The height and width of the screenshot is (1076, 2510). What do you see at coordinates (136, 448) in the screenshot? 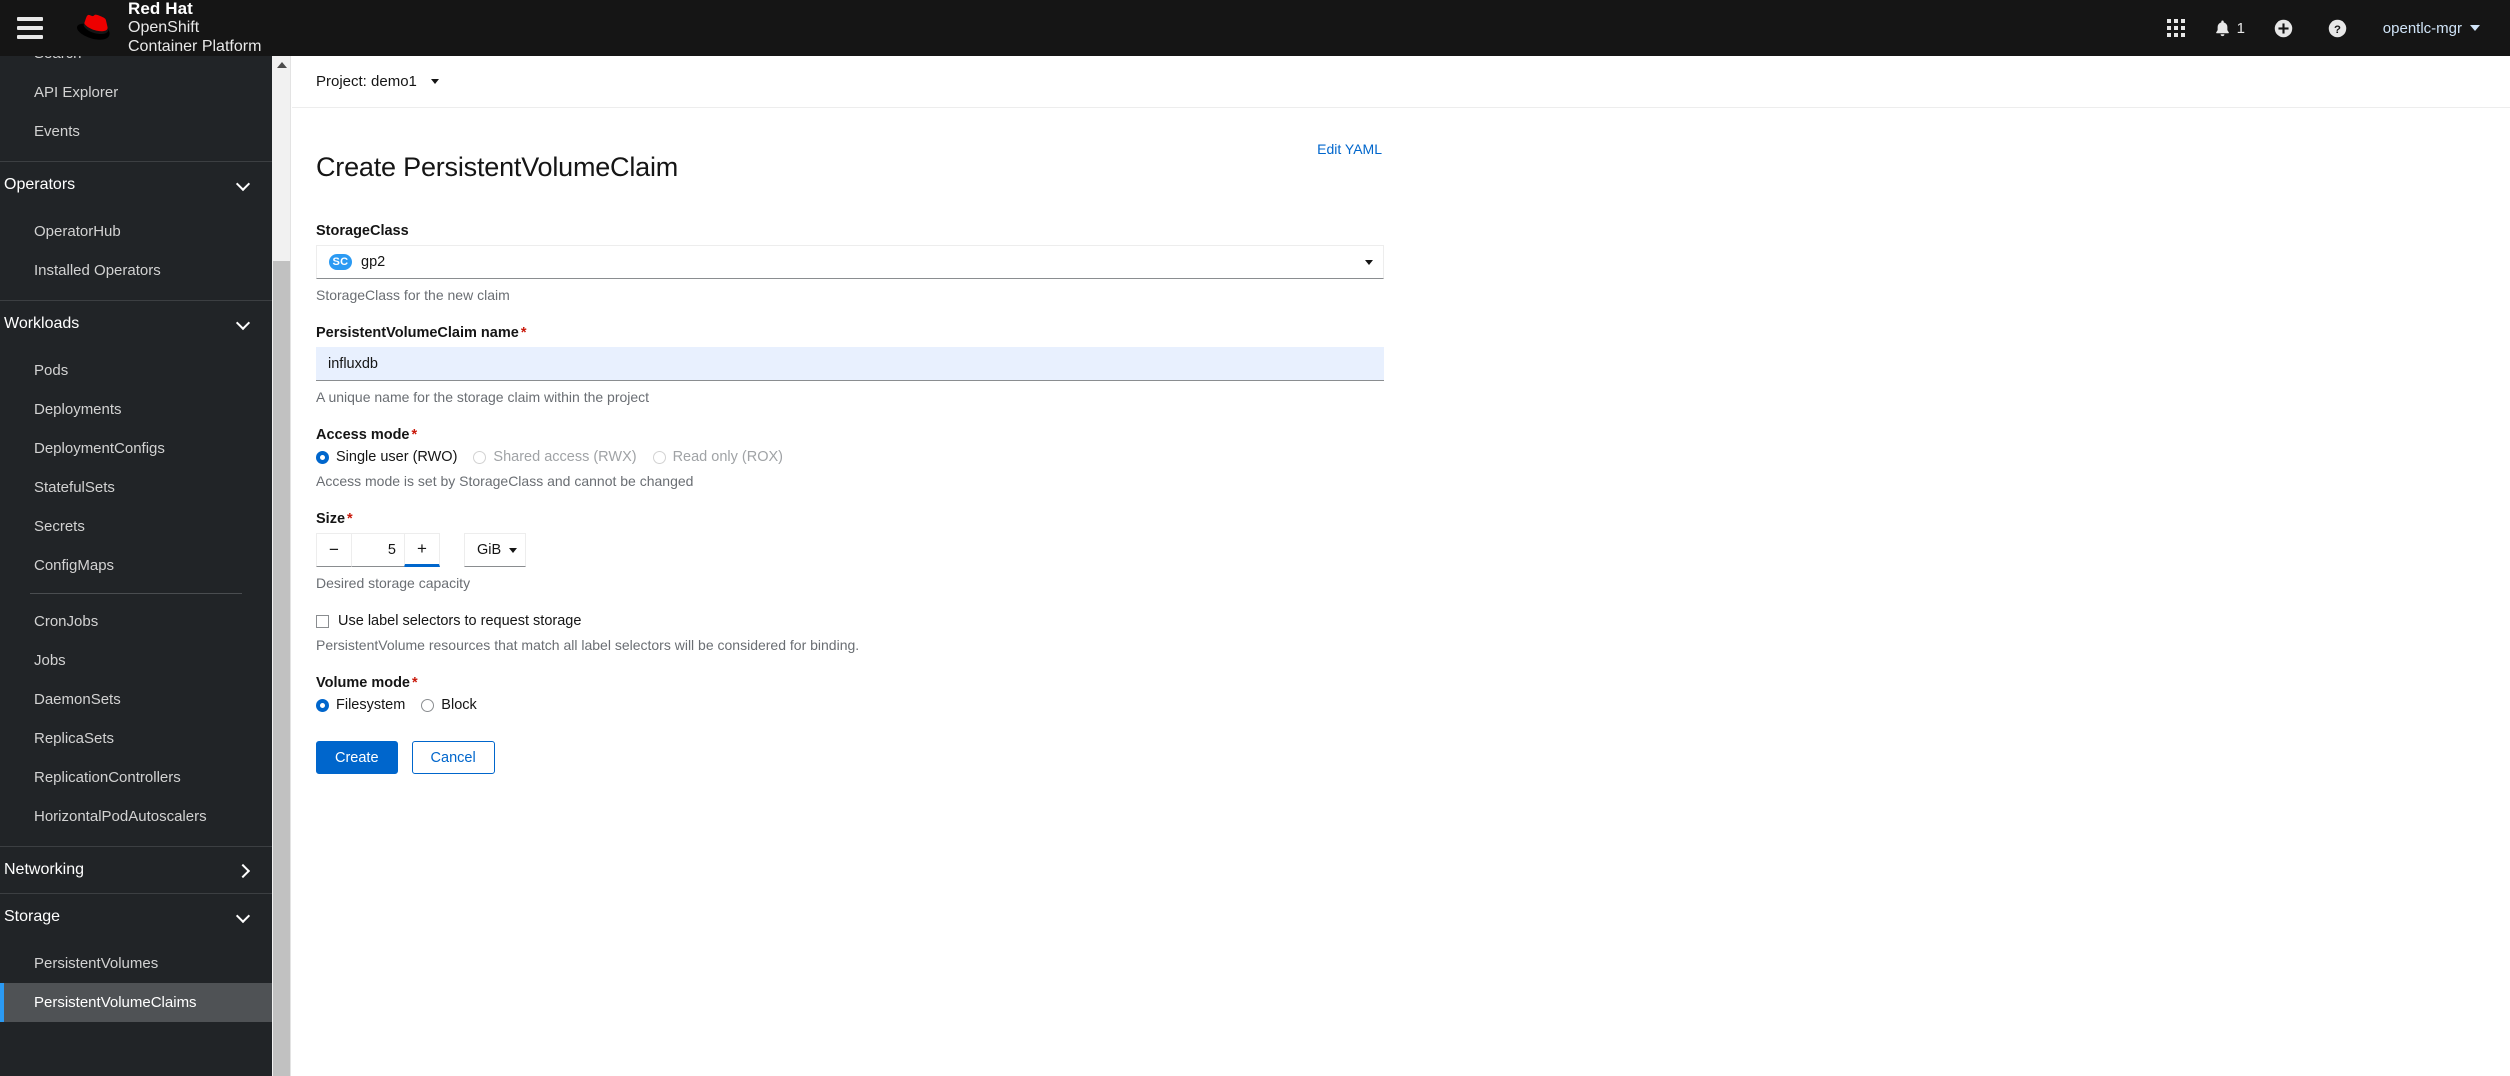
I see `sidebar-item-deploymentconfigs: DeploymentConfigs` at bounding box center [136, 448].